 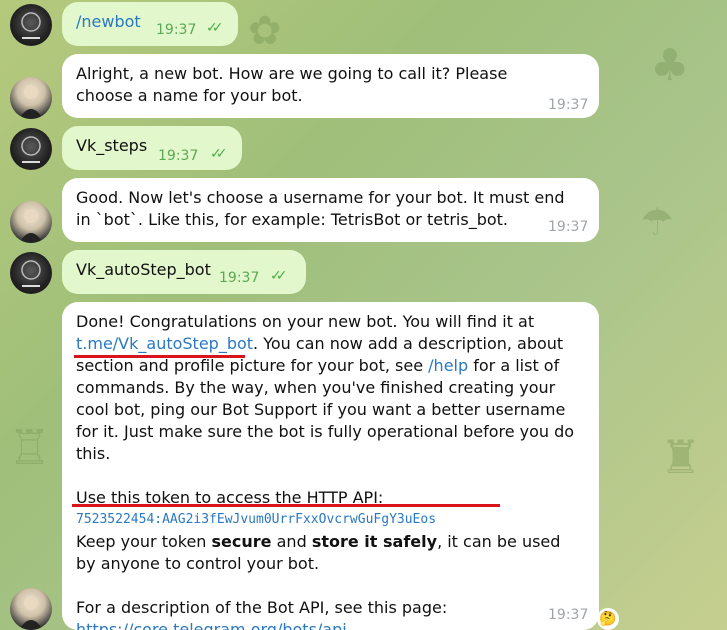 What do you see at coordinates (150, 24) in the screenshot?
I see `message-outgoing: /newbot 19:37 ✓✓` at bounding box center [150, 24].